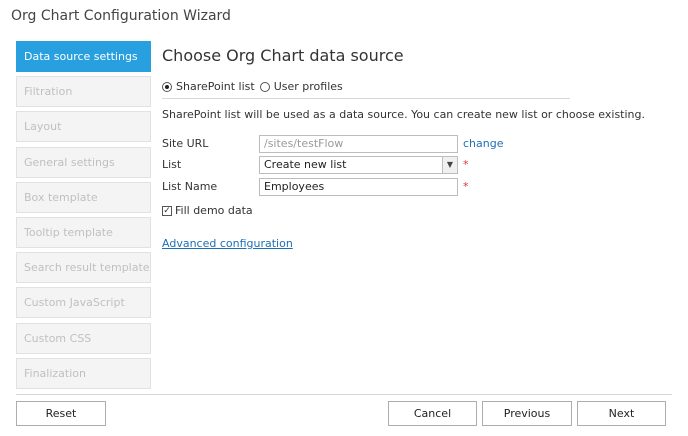 This screenshot has height=436, width=688. I want to click on fill-demo-row: ✓ Fill demo data, so click(207, 210).